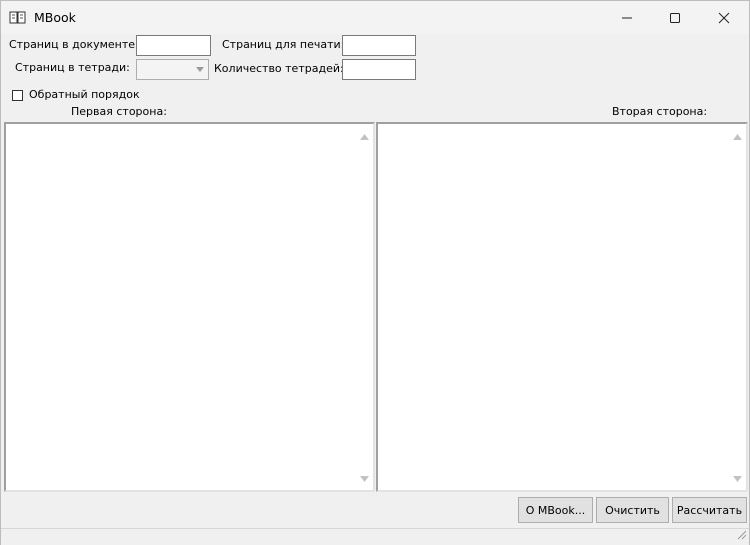  Describe the element at coordinates (17, 95) in the screenshot. I see `reverse-order-checkbox` at that location.